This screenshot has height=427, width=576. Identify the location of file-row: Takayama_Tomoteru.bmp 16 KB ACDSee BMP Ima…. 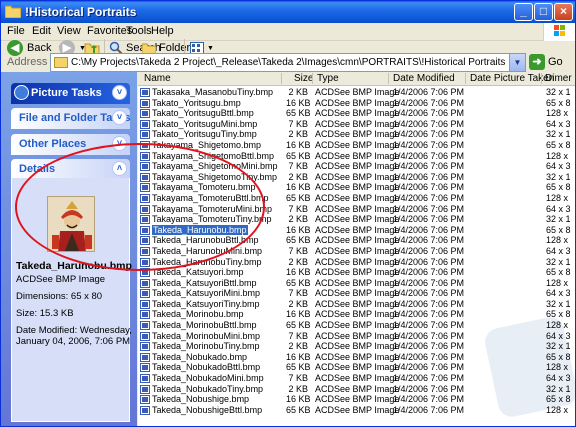
(356, 187).